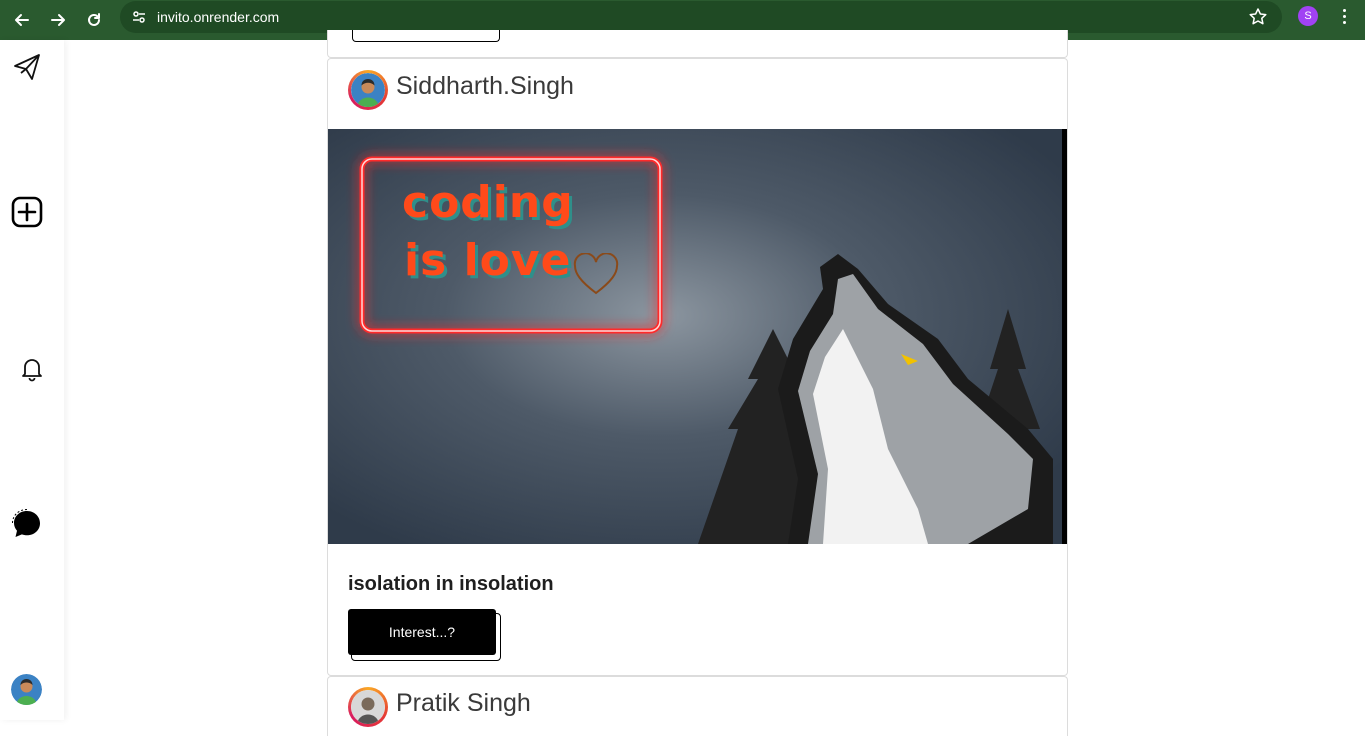 The image size is (1365, 736). What do you see at coordinates (451, 584) in the screenshot?
I see `post-caption: isolation in insolation` at bounding box center [451, 584].